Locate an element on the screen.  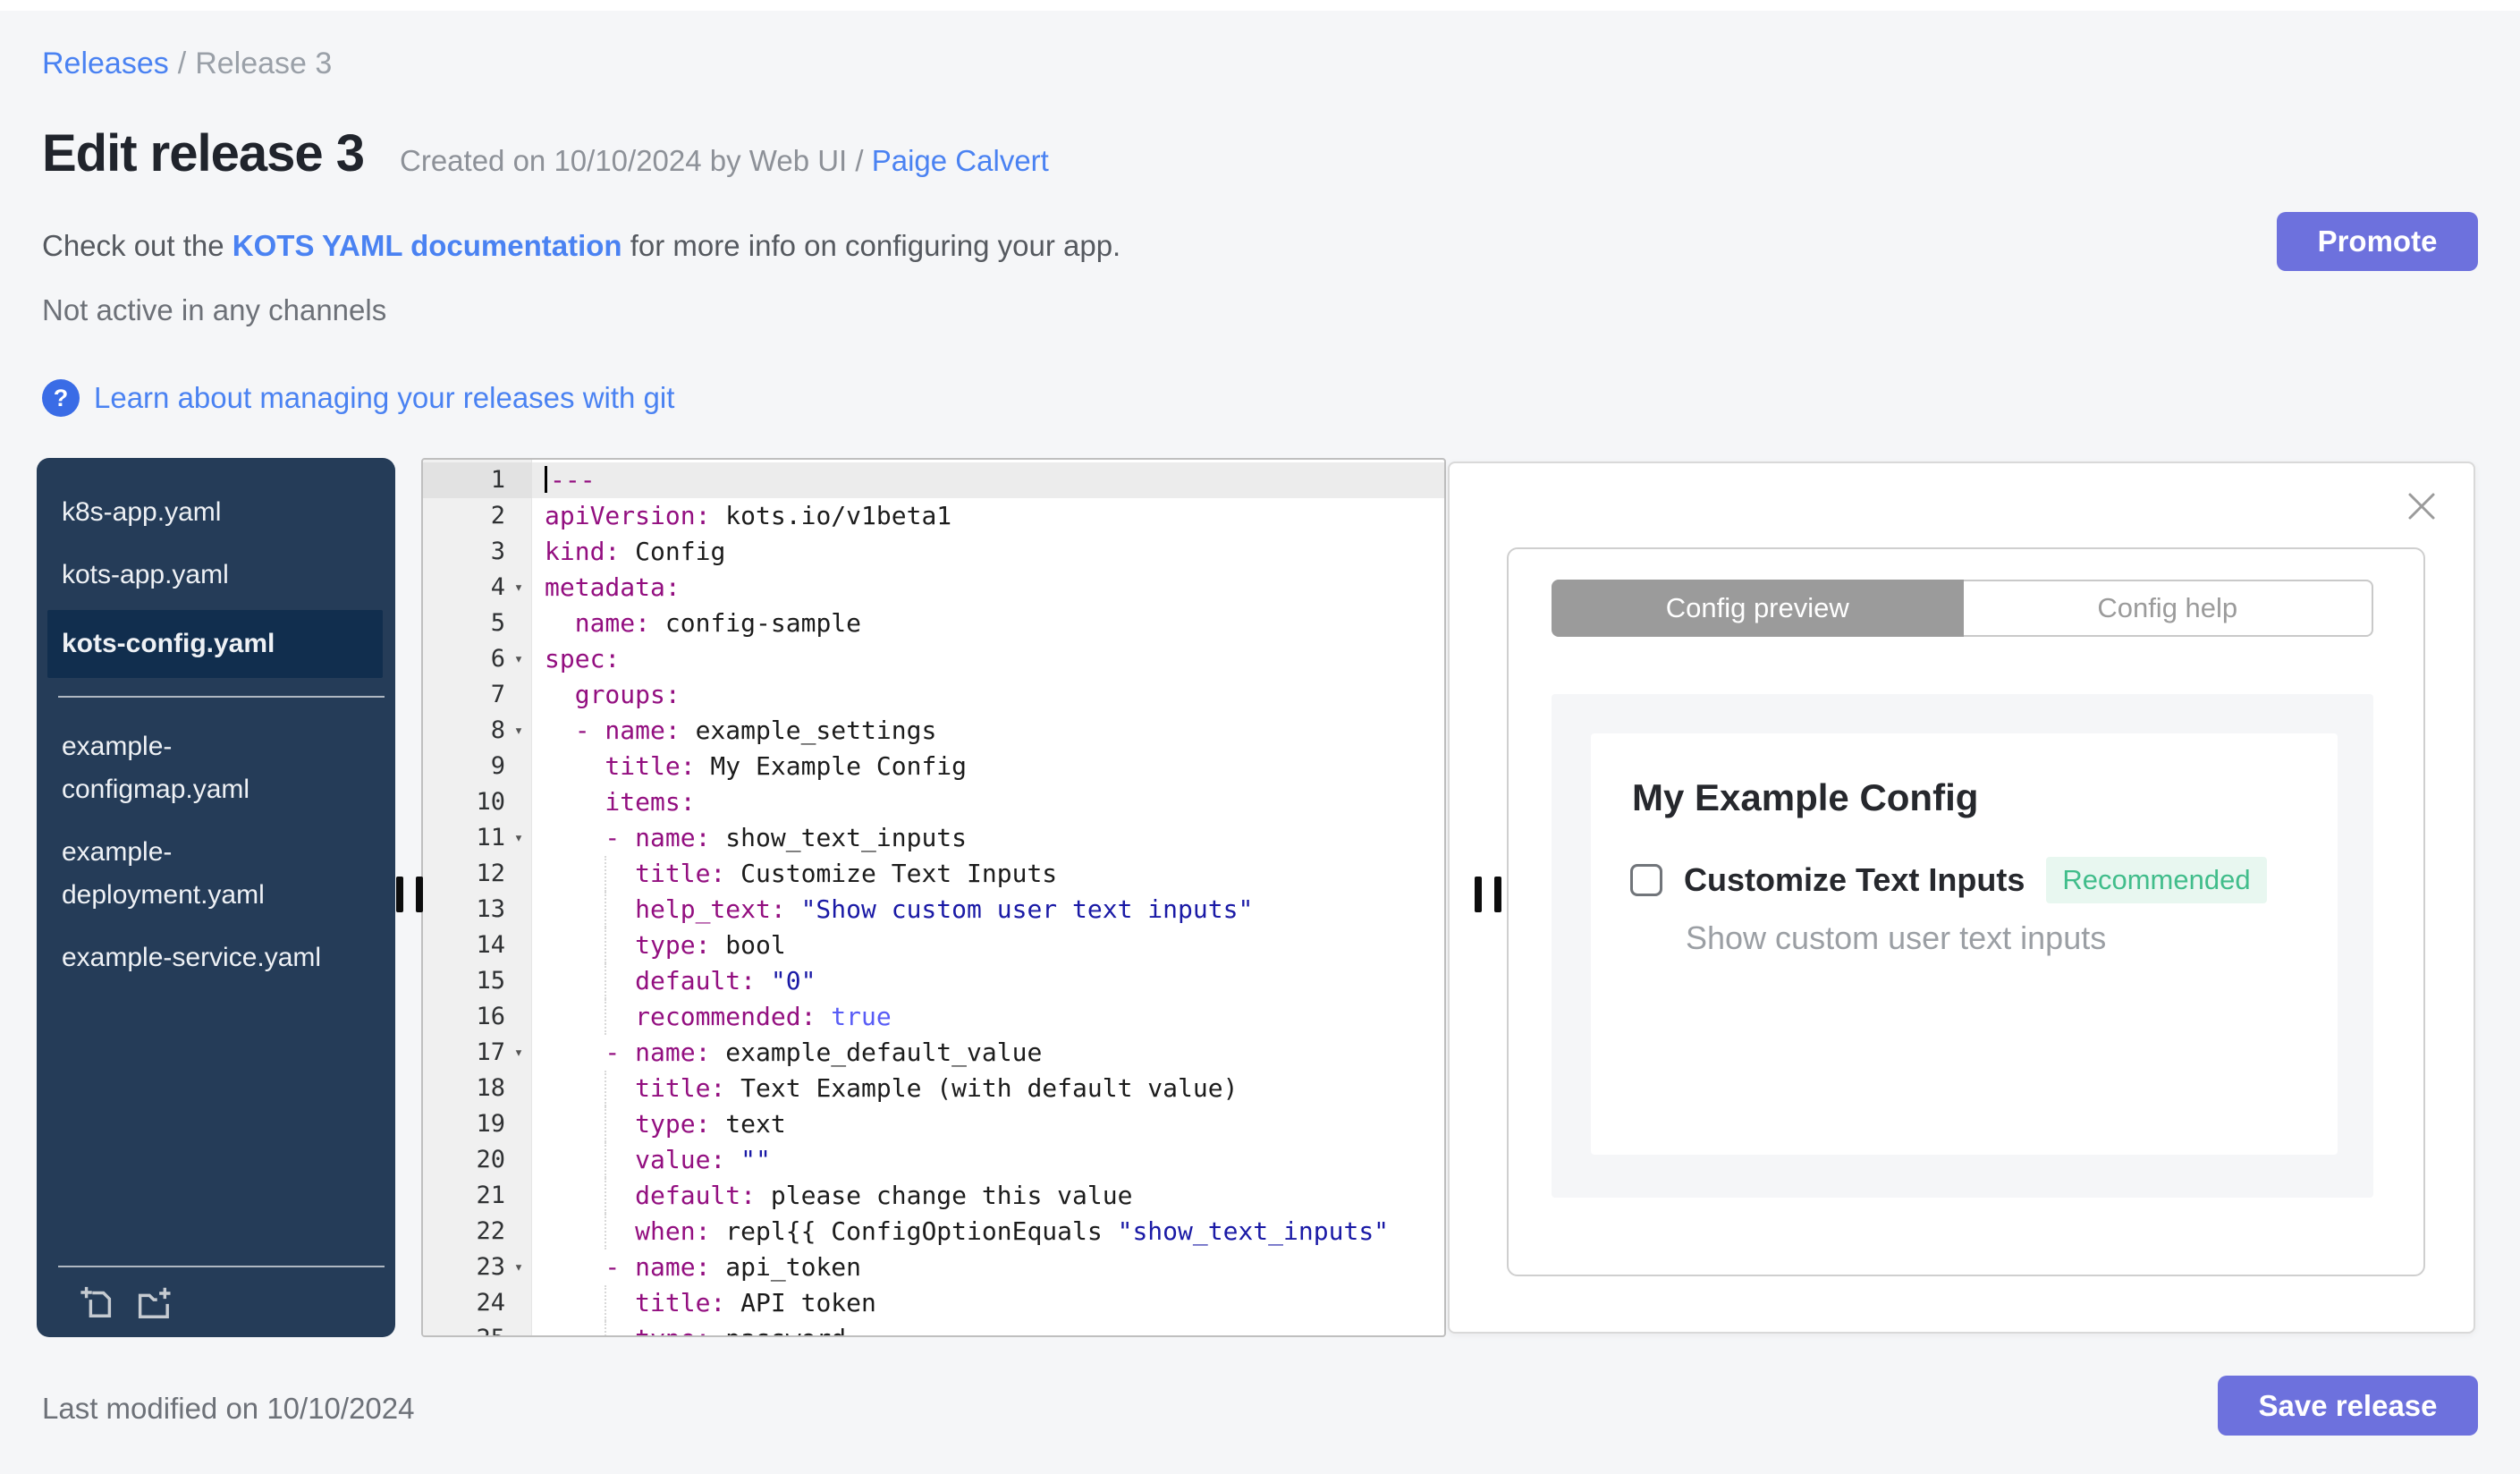
tab-config-help: Config help is located at coordinates (2168, 608).